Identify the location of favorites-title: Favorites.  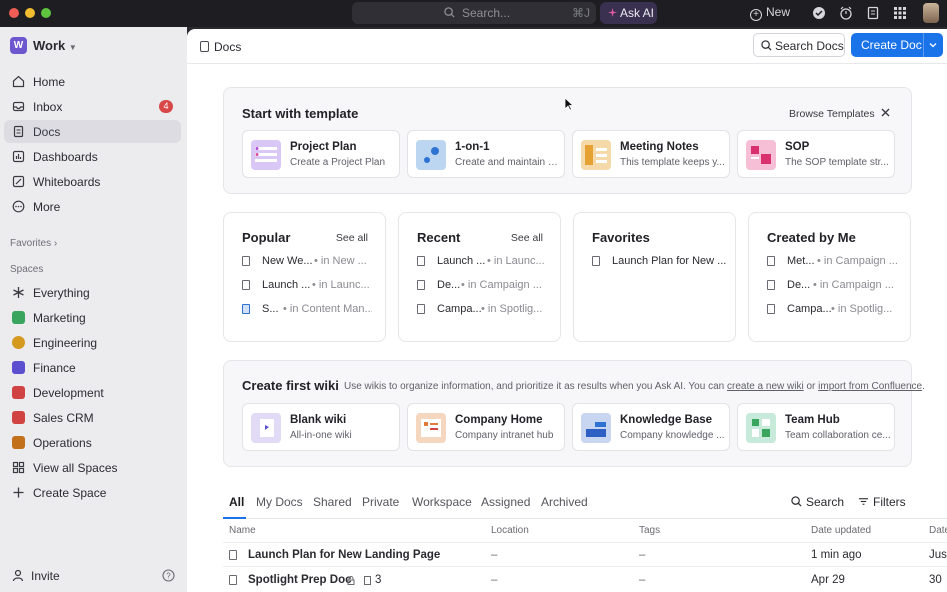
(621, 237).